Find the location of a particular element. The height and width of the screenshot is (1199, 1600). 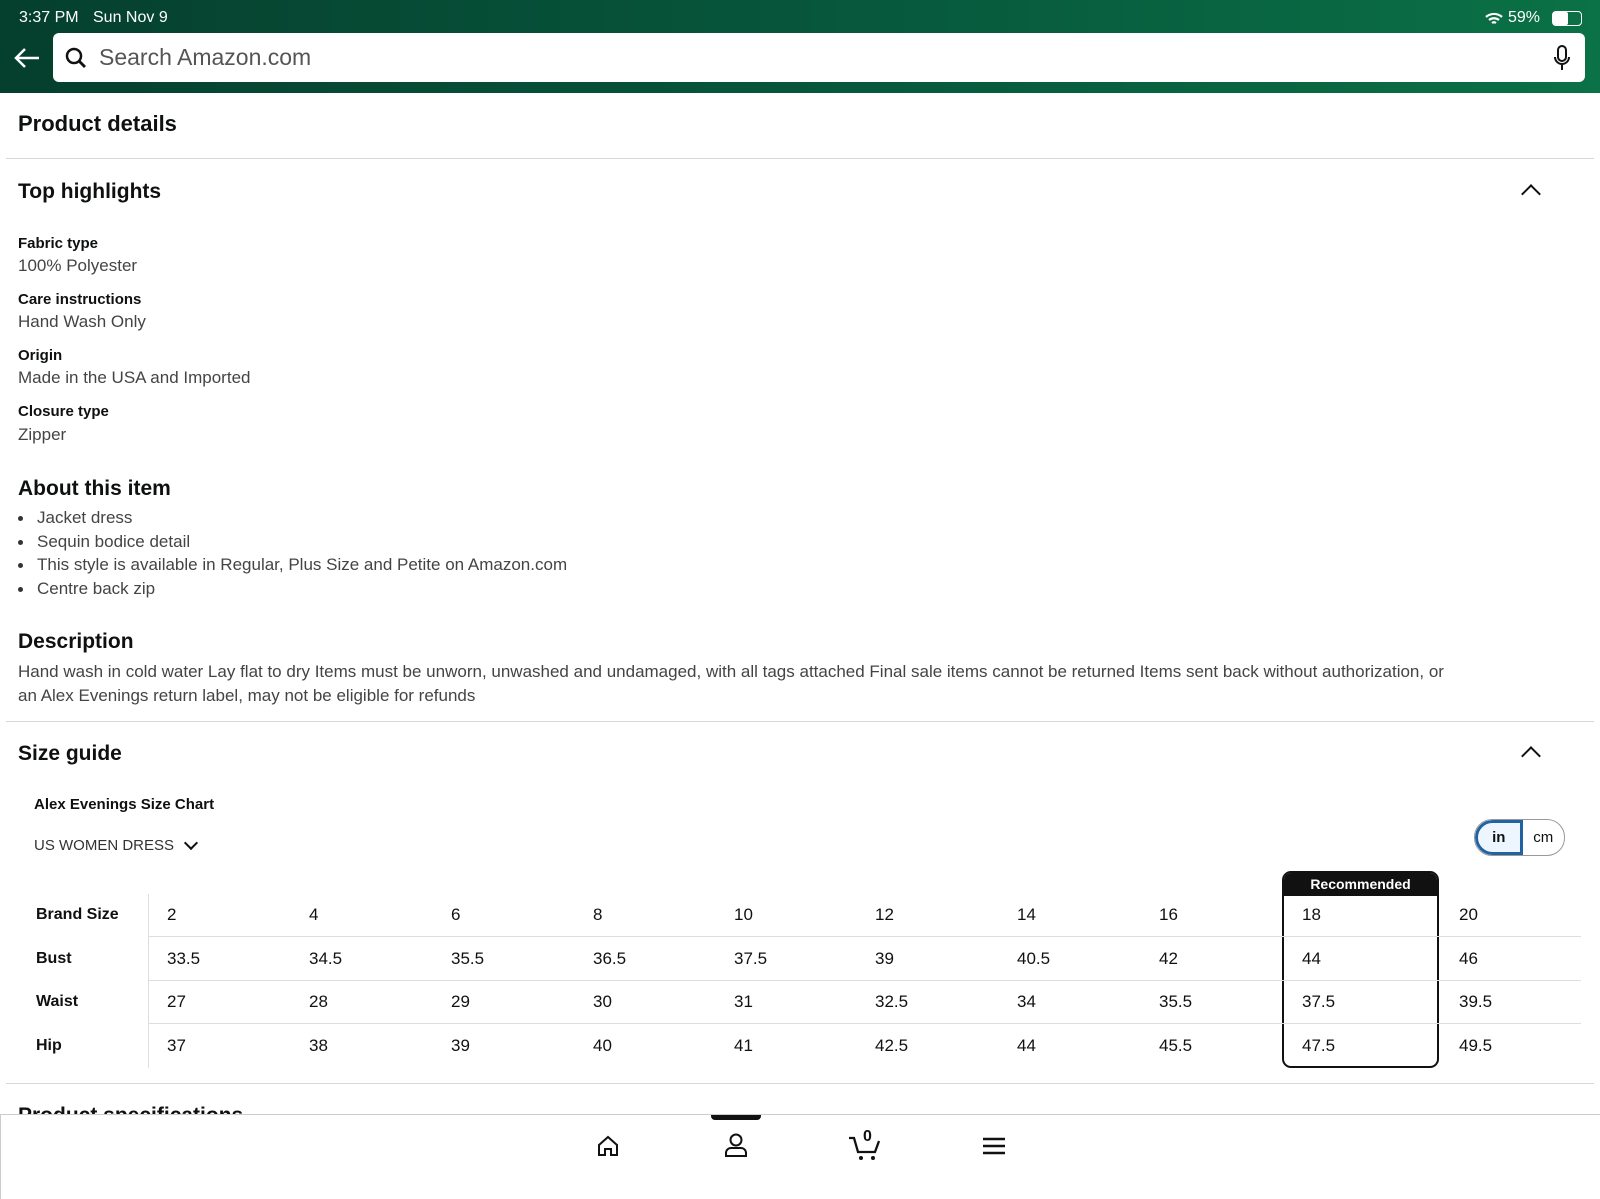

highlight-label: Fabric type is located at coordinates (58, 243).